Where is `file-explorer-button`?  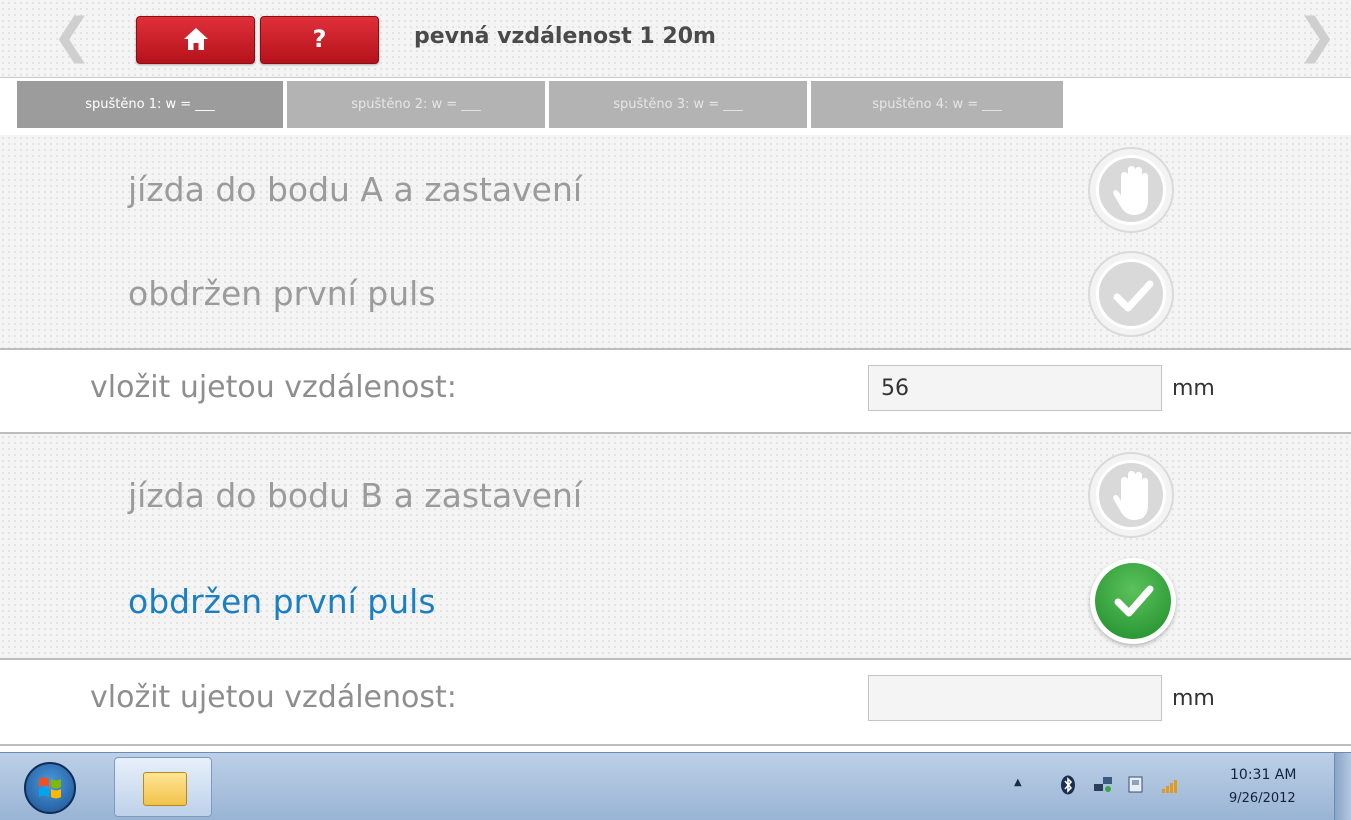 file-explorer-button is located at coordinates (163, 787).